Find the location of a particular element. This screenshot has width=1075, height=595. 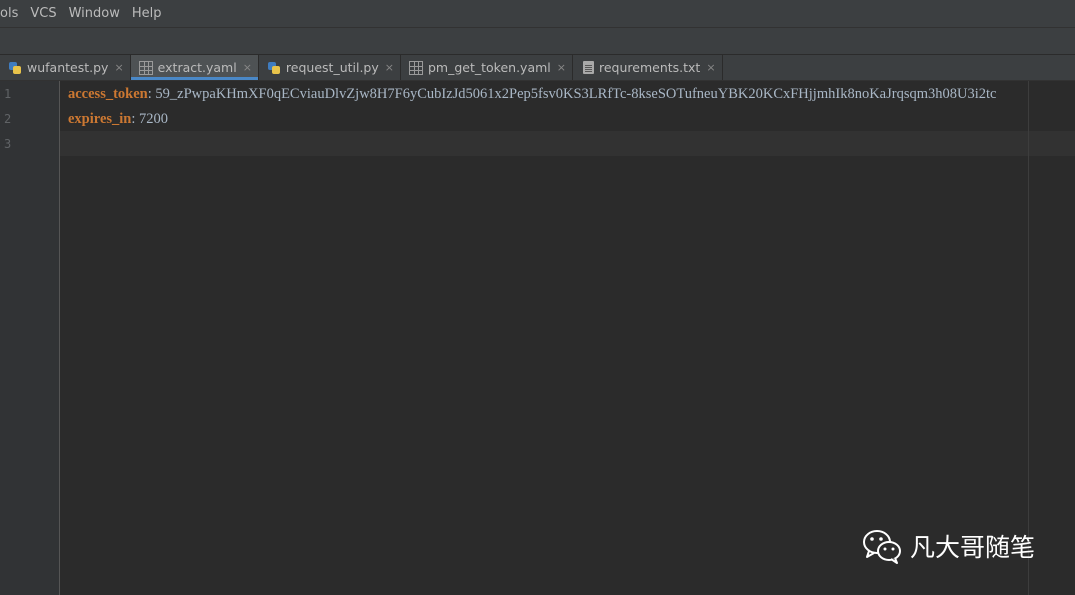

menu-tools: ols is located at coordinates (9, 13).